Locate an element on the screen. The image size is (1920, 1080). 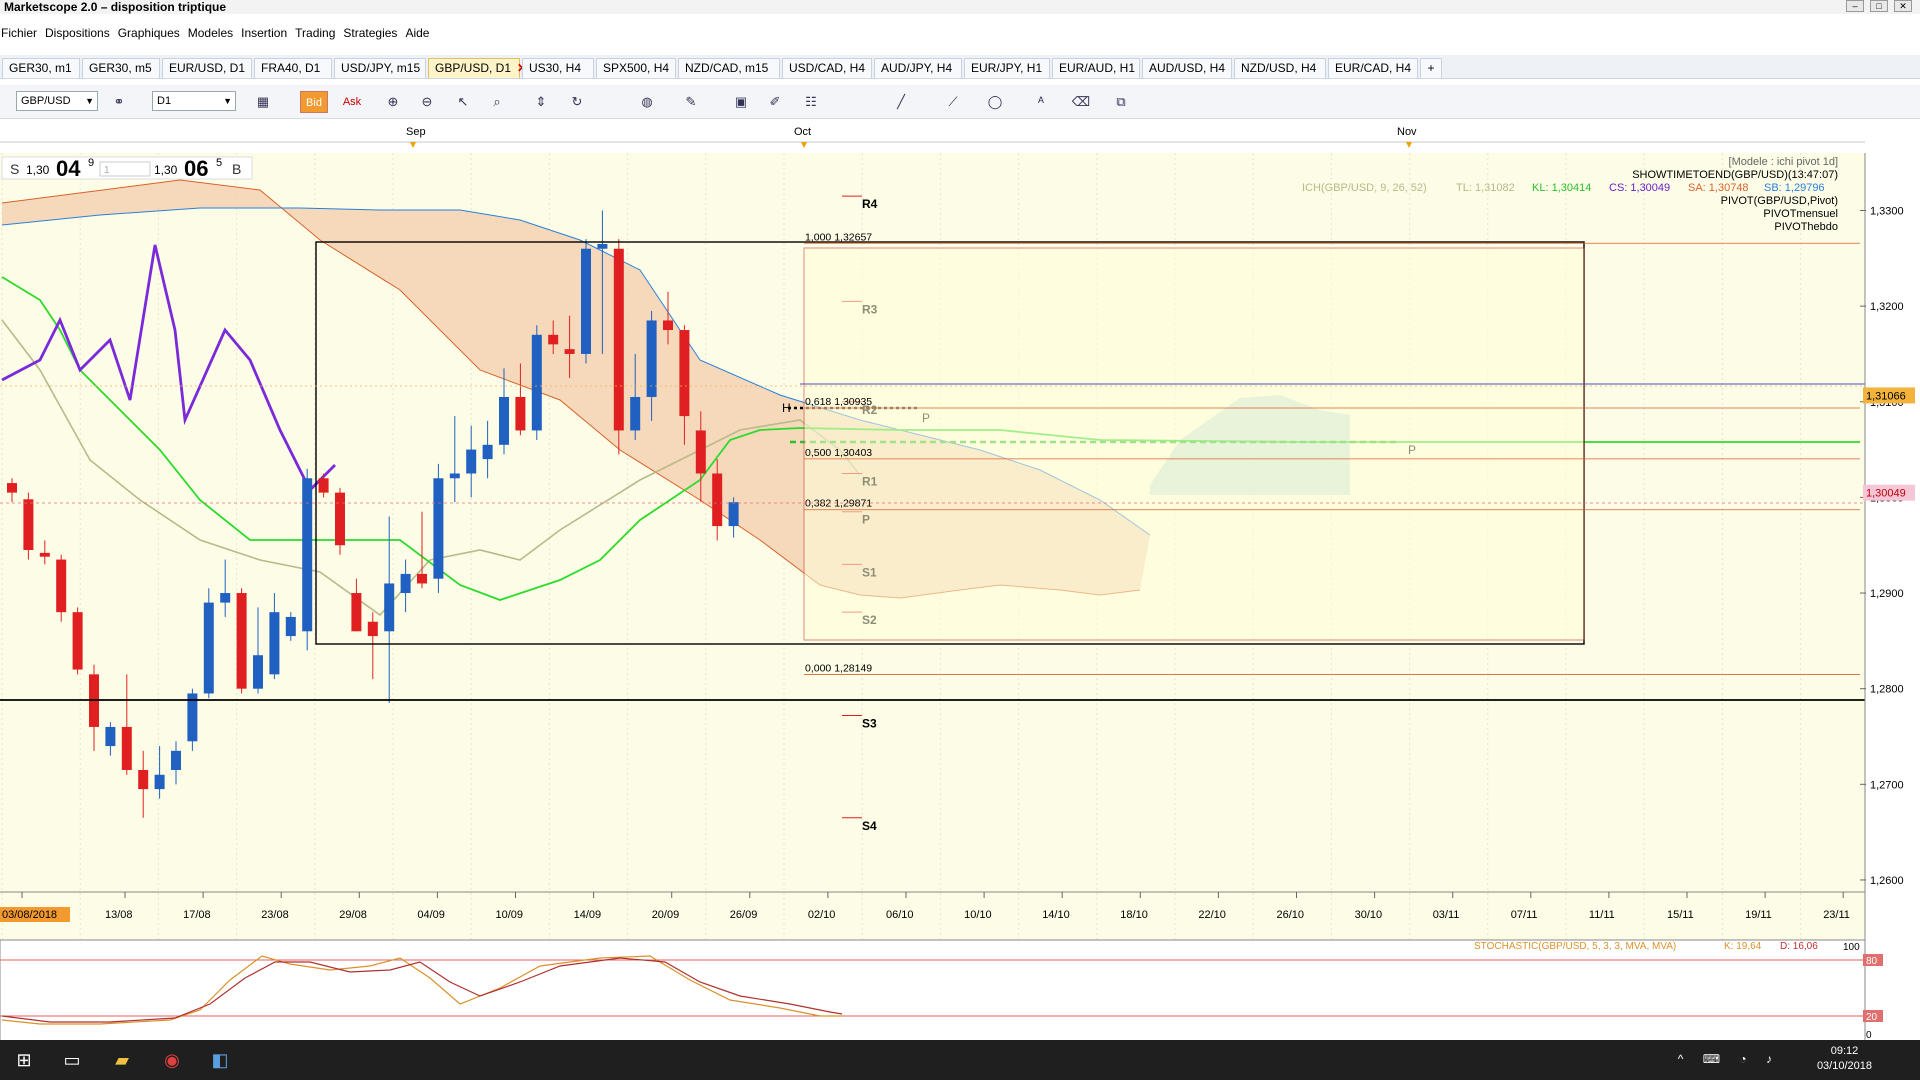
menu-item-dispositions: Dispositions is located at coordinates (80, 33).